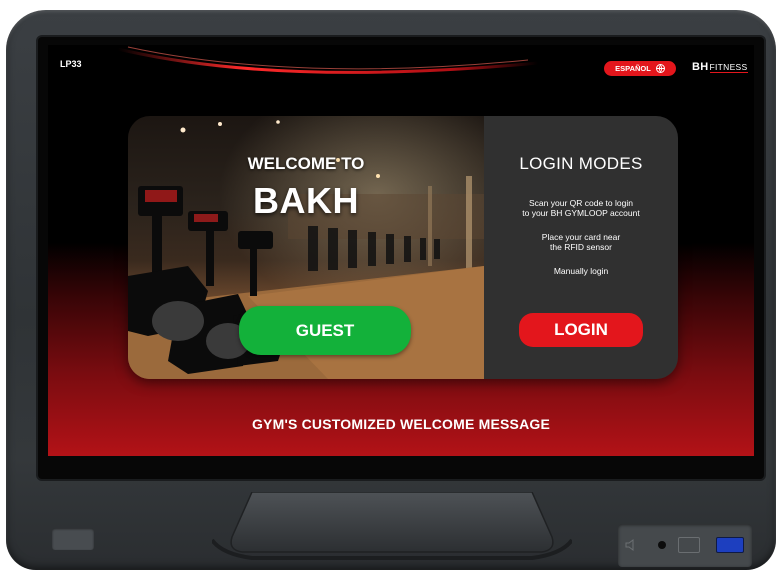 The width and height of the screenshot is (782, 574). I want to click on gym-name: BAKH, so click(306, 200).